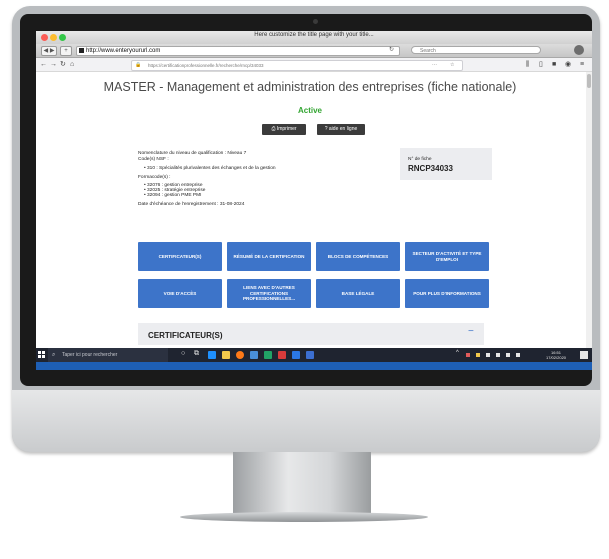 The image size is (609, 559). I want to click on account-icon: ◉, so click(568, 64).